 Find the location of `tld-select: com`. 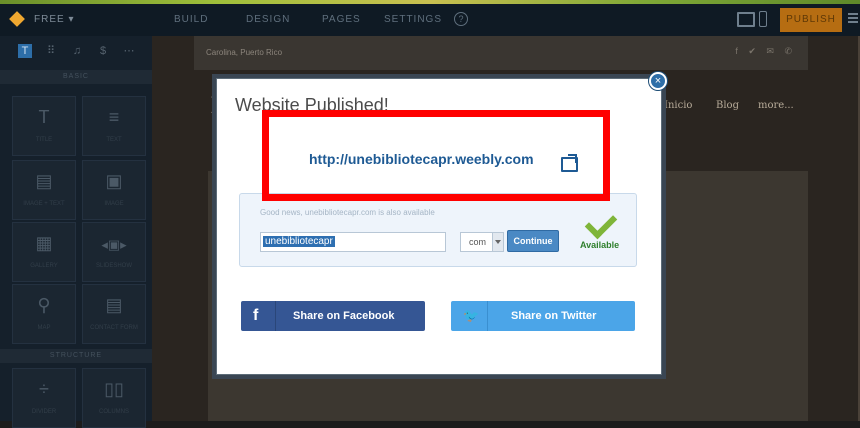

tld-select: com is located at coordinates (482, 242).